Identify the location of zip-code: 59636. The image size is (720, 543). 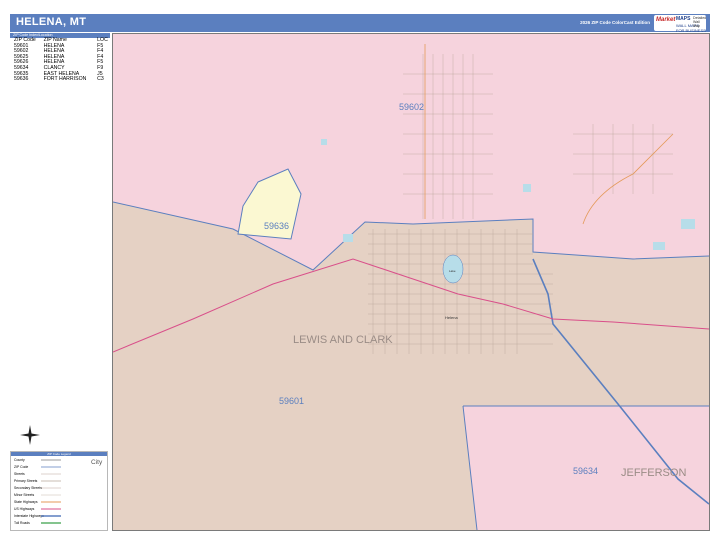
(21, 79).